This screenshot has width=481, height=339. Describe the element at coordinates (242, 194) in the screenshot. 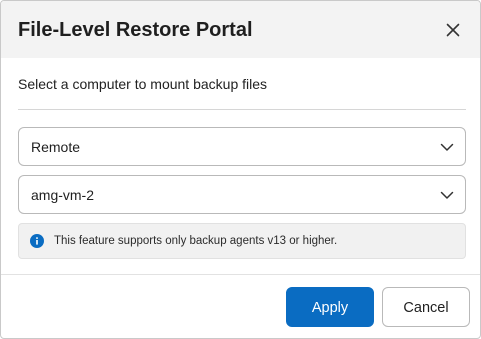

I see `computer-select: amg-vm-2` at that location.